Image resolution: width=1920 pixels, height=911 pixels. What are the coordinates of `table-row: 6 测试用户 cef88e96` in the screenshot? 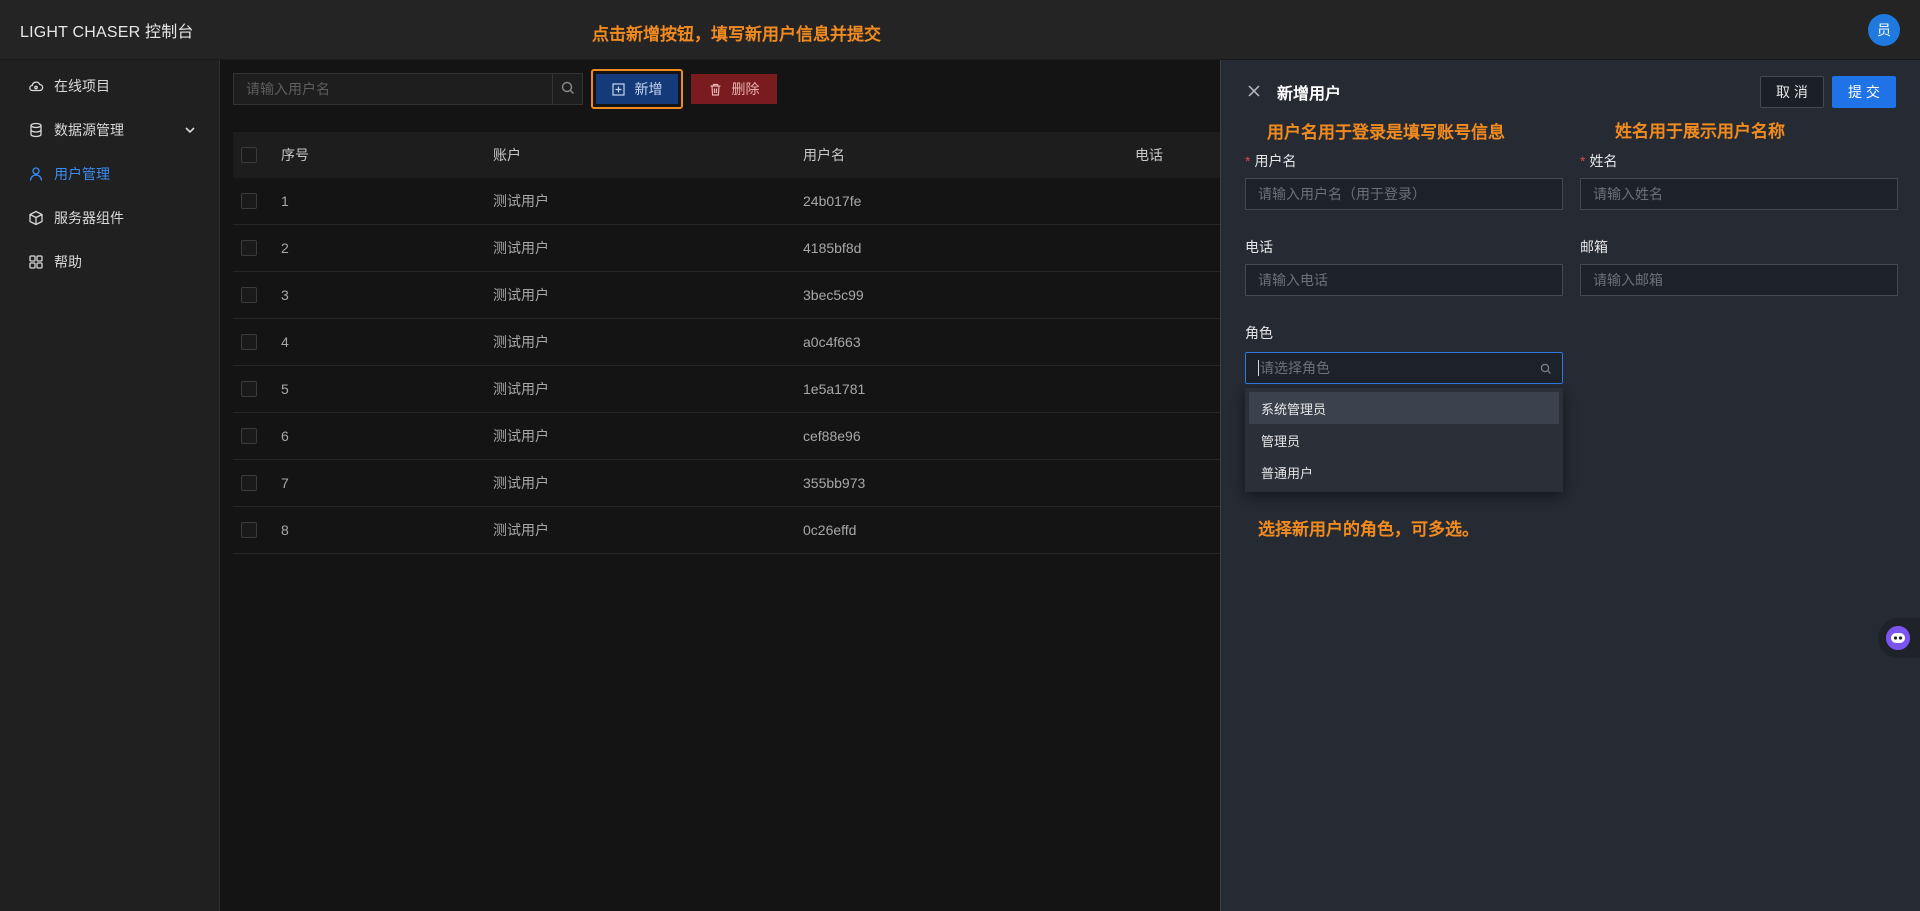 It's located at (726, 436).